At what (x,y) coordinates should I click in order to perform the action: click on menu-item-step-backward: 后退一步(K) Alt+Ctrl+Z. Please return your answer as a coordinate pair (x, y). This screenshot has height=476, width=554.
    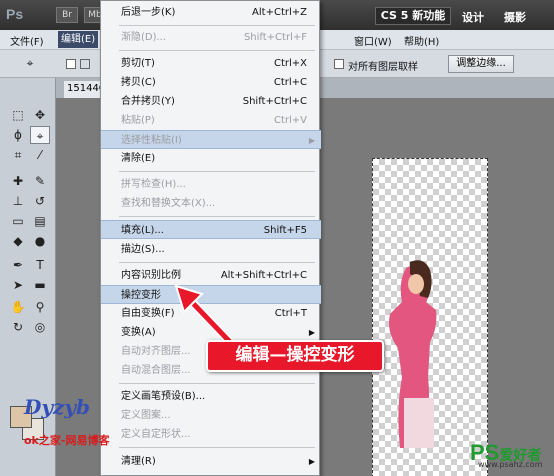
    Looking at the image, I should click on (211, 12).